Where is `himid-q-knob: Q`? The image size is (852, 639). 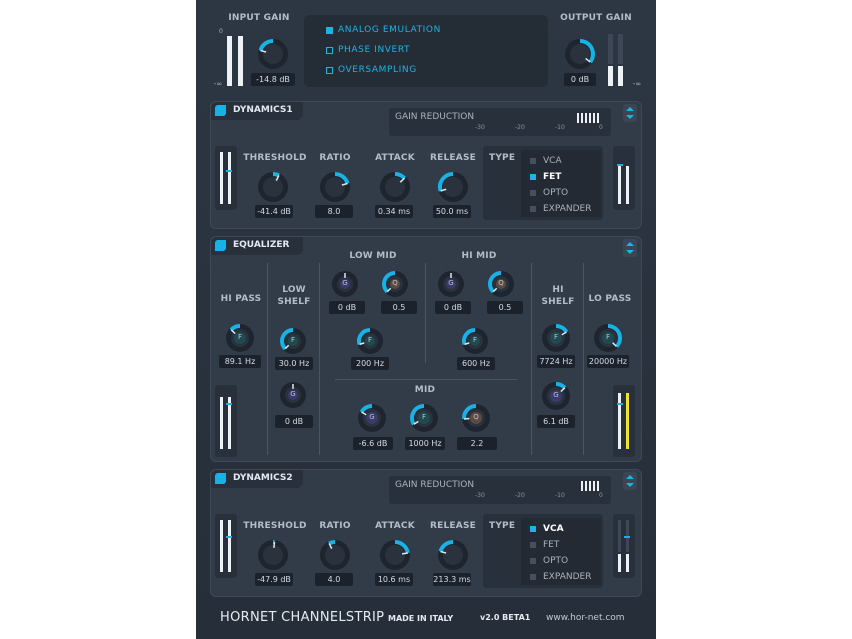 himid-q-knob: Q is located at coordinates (501, 286).